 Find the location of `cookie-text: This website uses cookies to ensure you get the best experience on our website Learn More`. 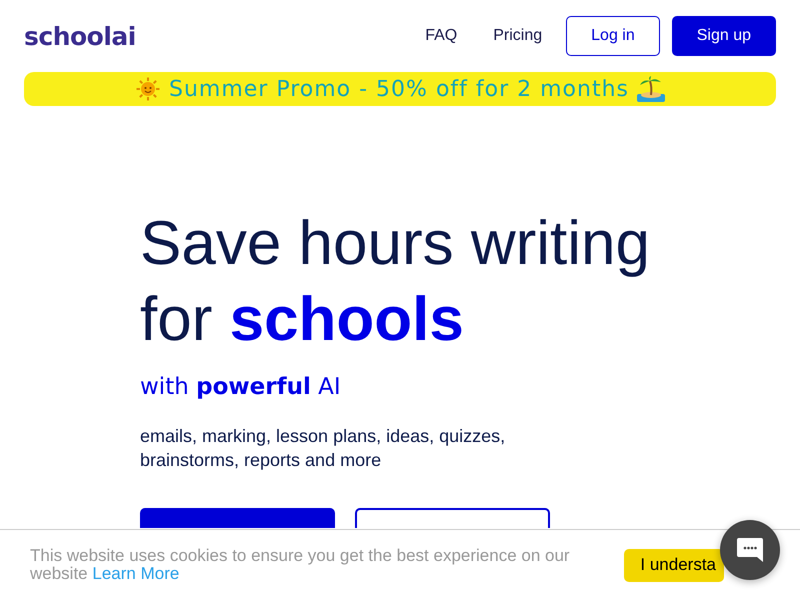

cookie-text: This website uses cookies to ensure you get the best experience on our website Learn More is located at coordinates (300, 565).